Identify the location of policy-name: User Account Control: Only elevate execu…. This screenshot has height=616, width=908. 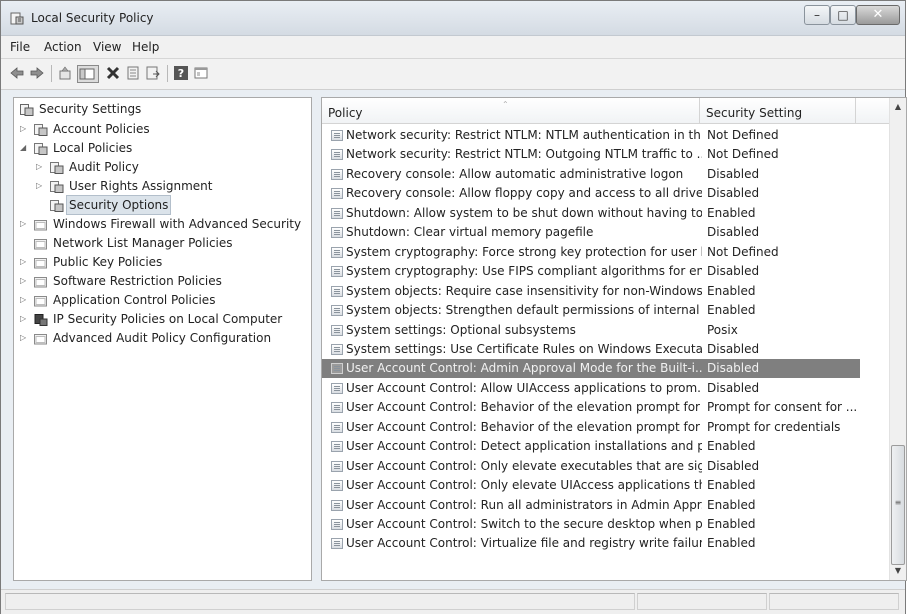
(524, 465).